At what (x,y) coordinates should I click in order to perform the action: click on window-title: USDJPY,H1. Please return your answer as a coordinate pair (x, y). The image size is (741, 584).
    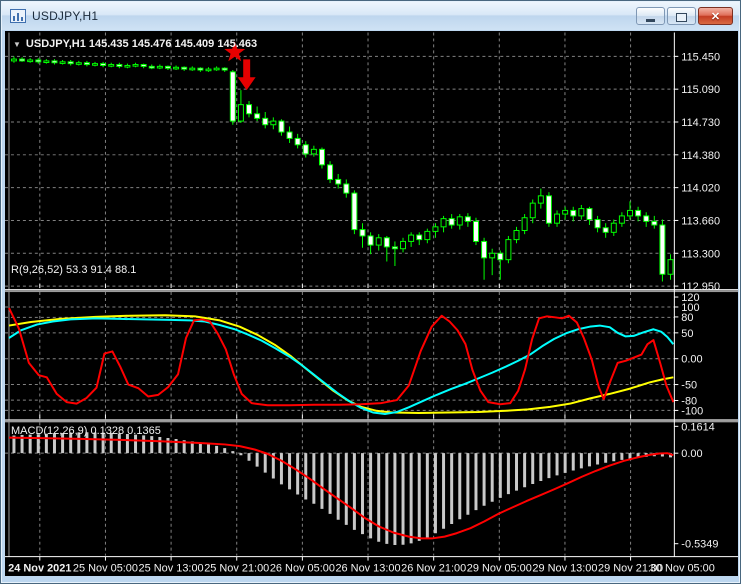
    Looking at the image, I should click on (65, 16).